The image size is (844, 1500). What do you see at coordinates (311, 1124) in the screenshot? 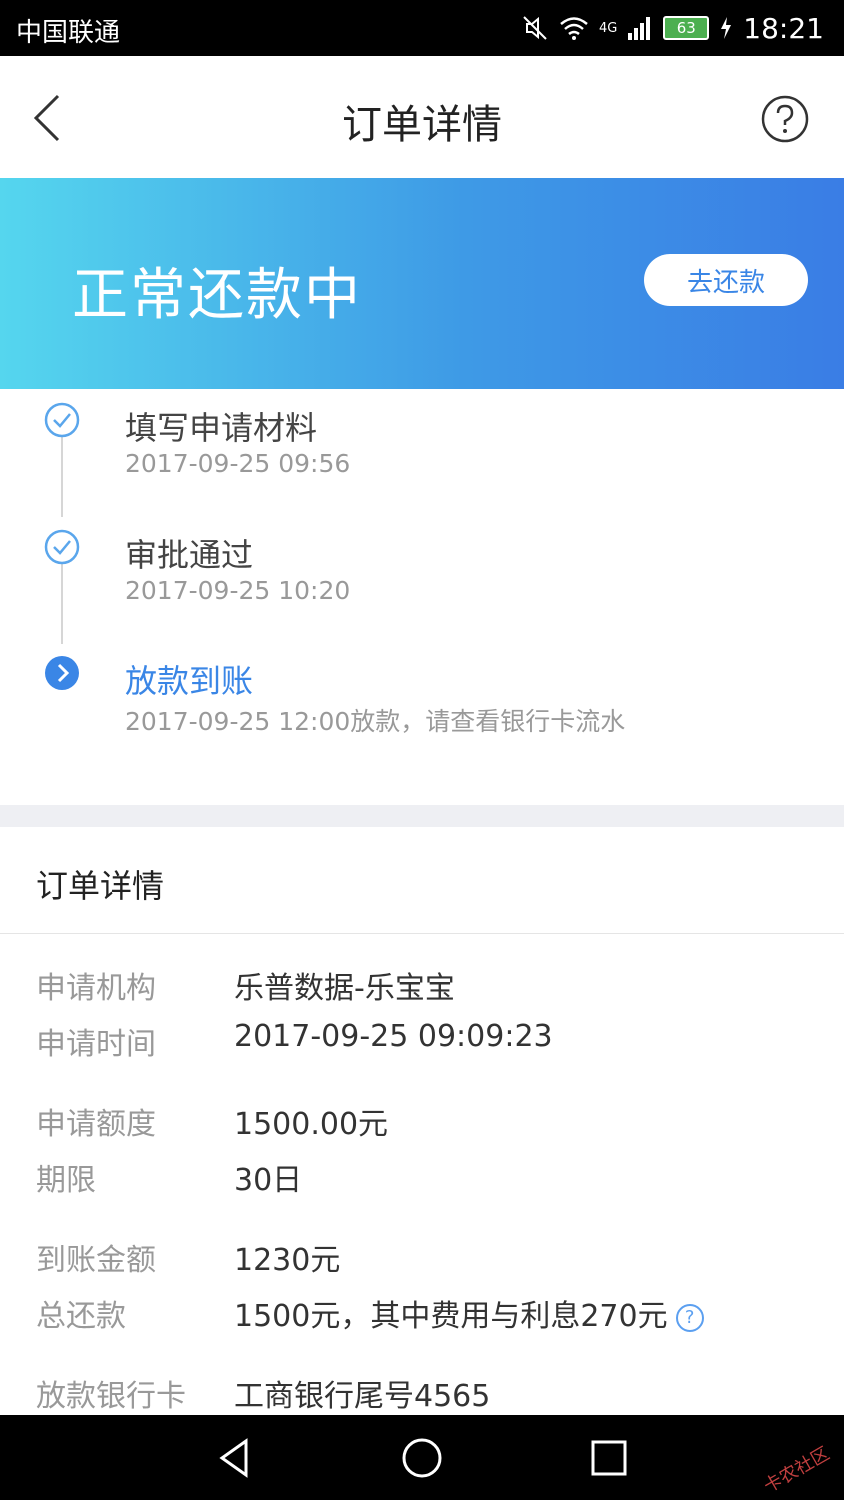
I see `detail-value: 1500.00元` at bounding box center [311, 1124].